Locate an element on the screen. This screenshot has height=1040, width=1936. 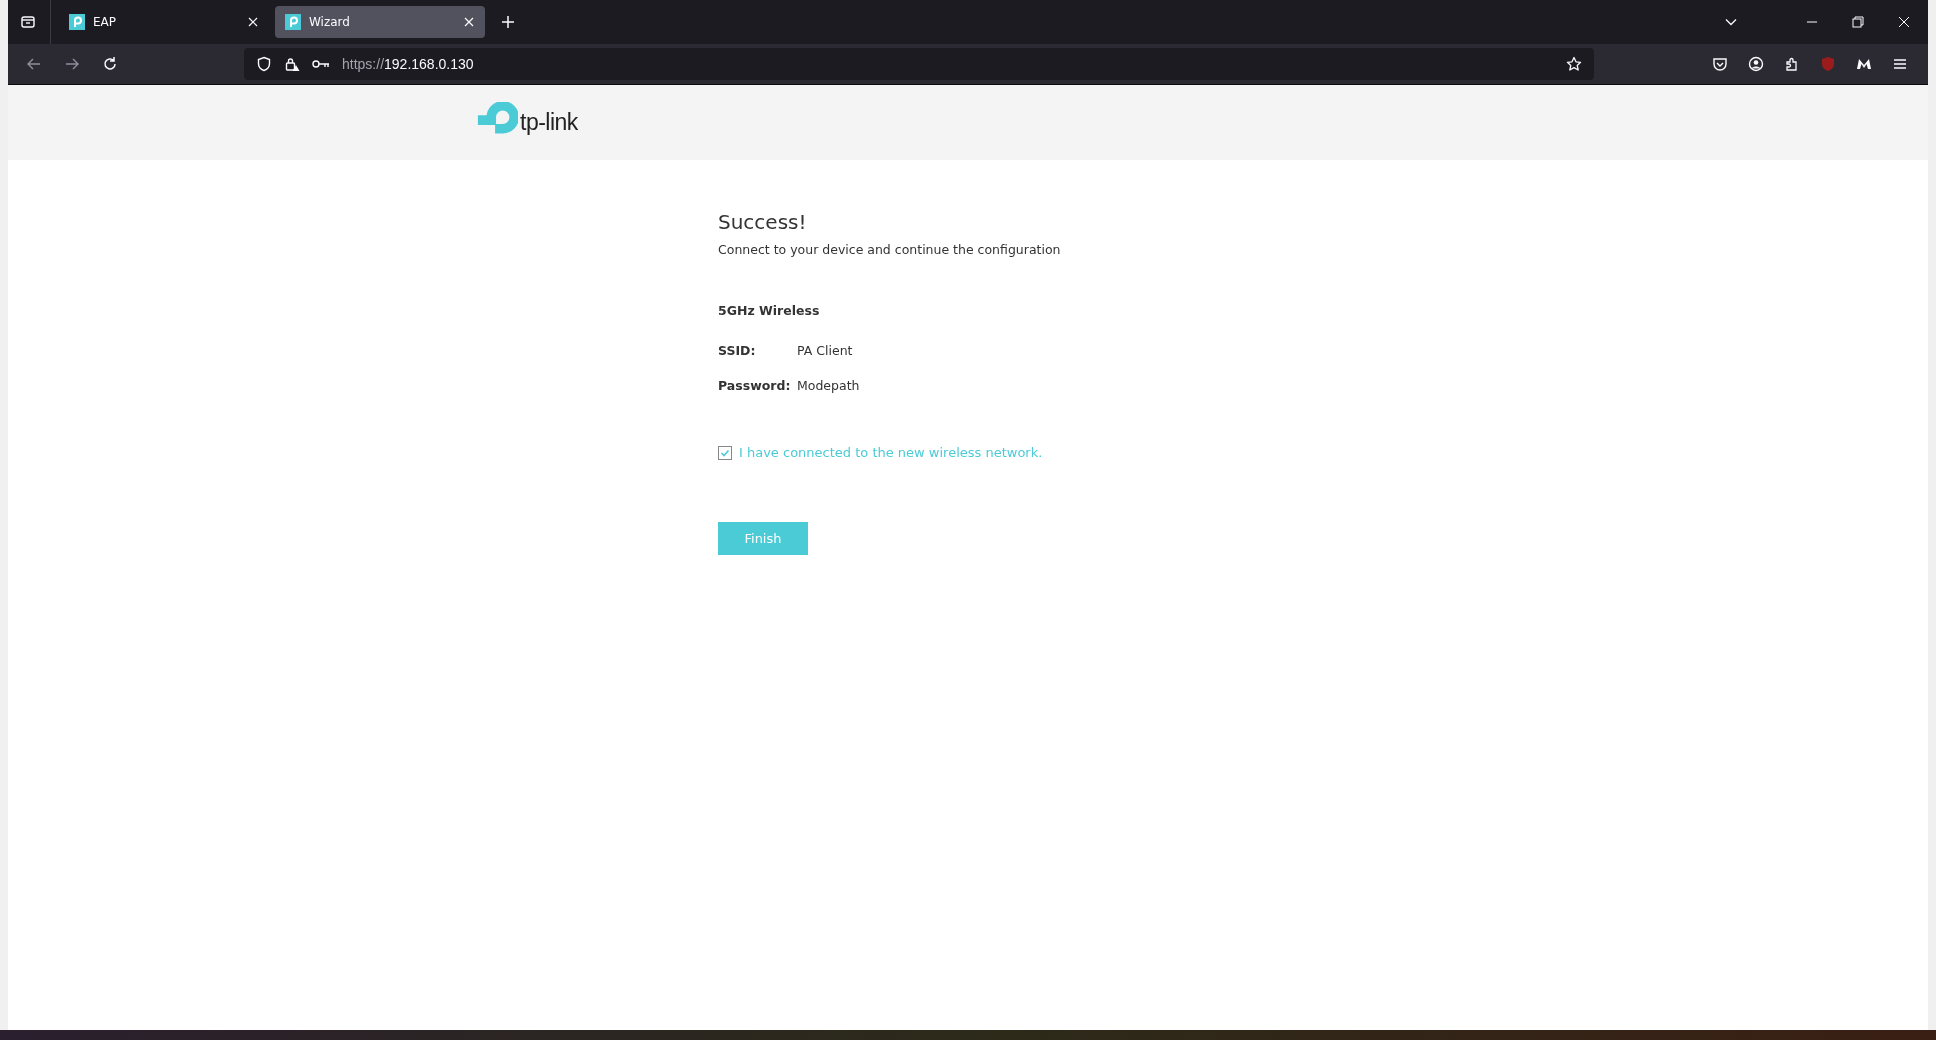
browser-tab: EAP is located at coordinates (164, 22).